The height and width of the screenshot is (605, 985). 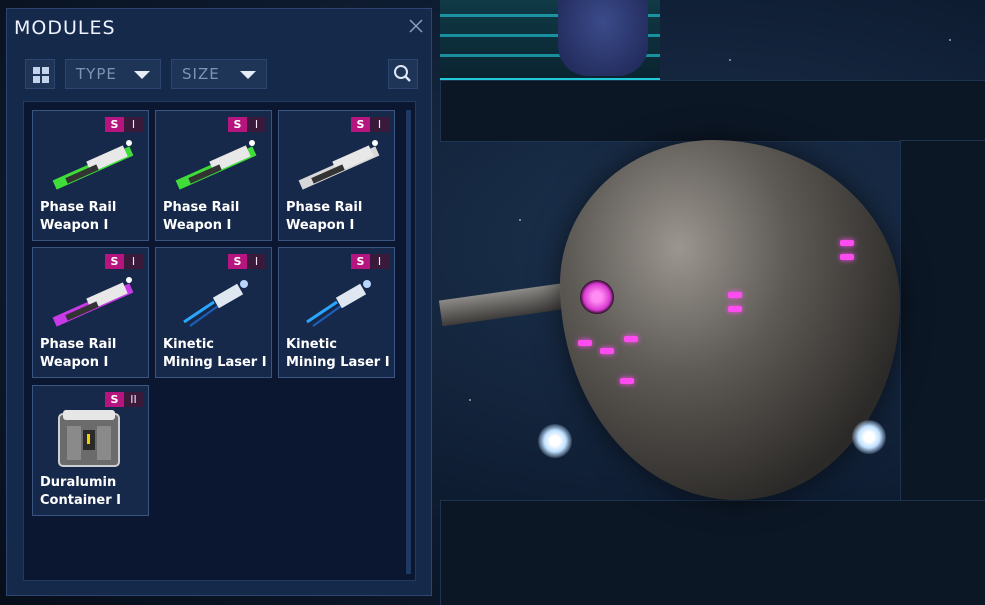 What do you see at coordinates (869, 437) in the screenshot?
I see `thruster-right` at bounding box center [869, 437].